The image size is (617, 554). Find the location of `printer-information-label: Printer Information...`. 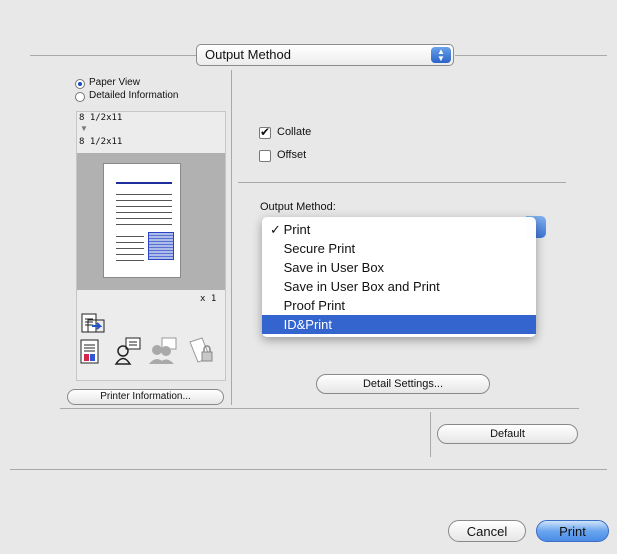

printer-information-label: Printer Information... is located at coordinates (145, 396).